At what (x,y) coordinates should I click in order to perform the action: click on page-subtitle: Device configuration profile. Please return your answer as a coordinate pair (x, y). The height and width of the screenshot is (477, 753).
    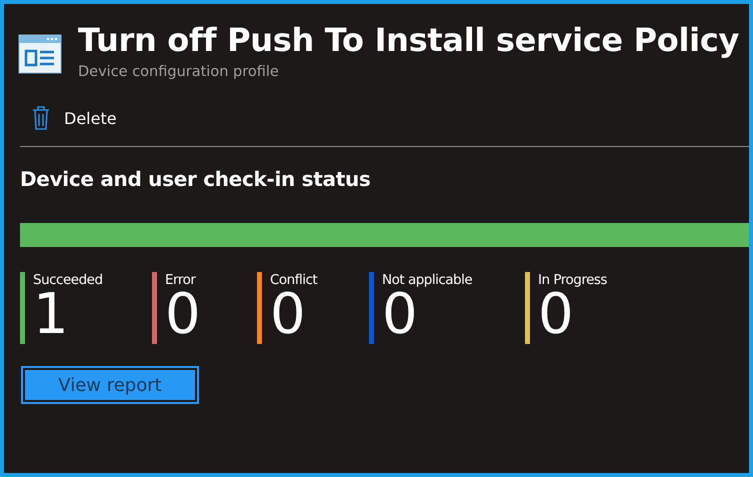
    Looking at the image, I should click on (179, 72).